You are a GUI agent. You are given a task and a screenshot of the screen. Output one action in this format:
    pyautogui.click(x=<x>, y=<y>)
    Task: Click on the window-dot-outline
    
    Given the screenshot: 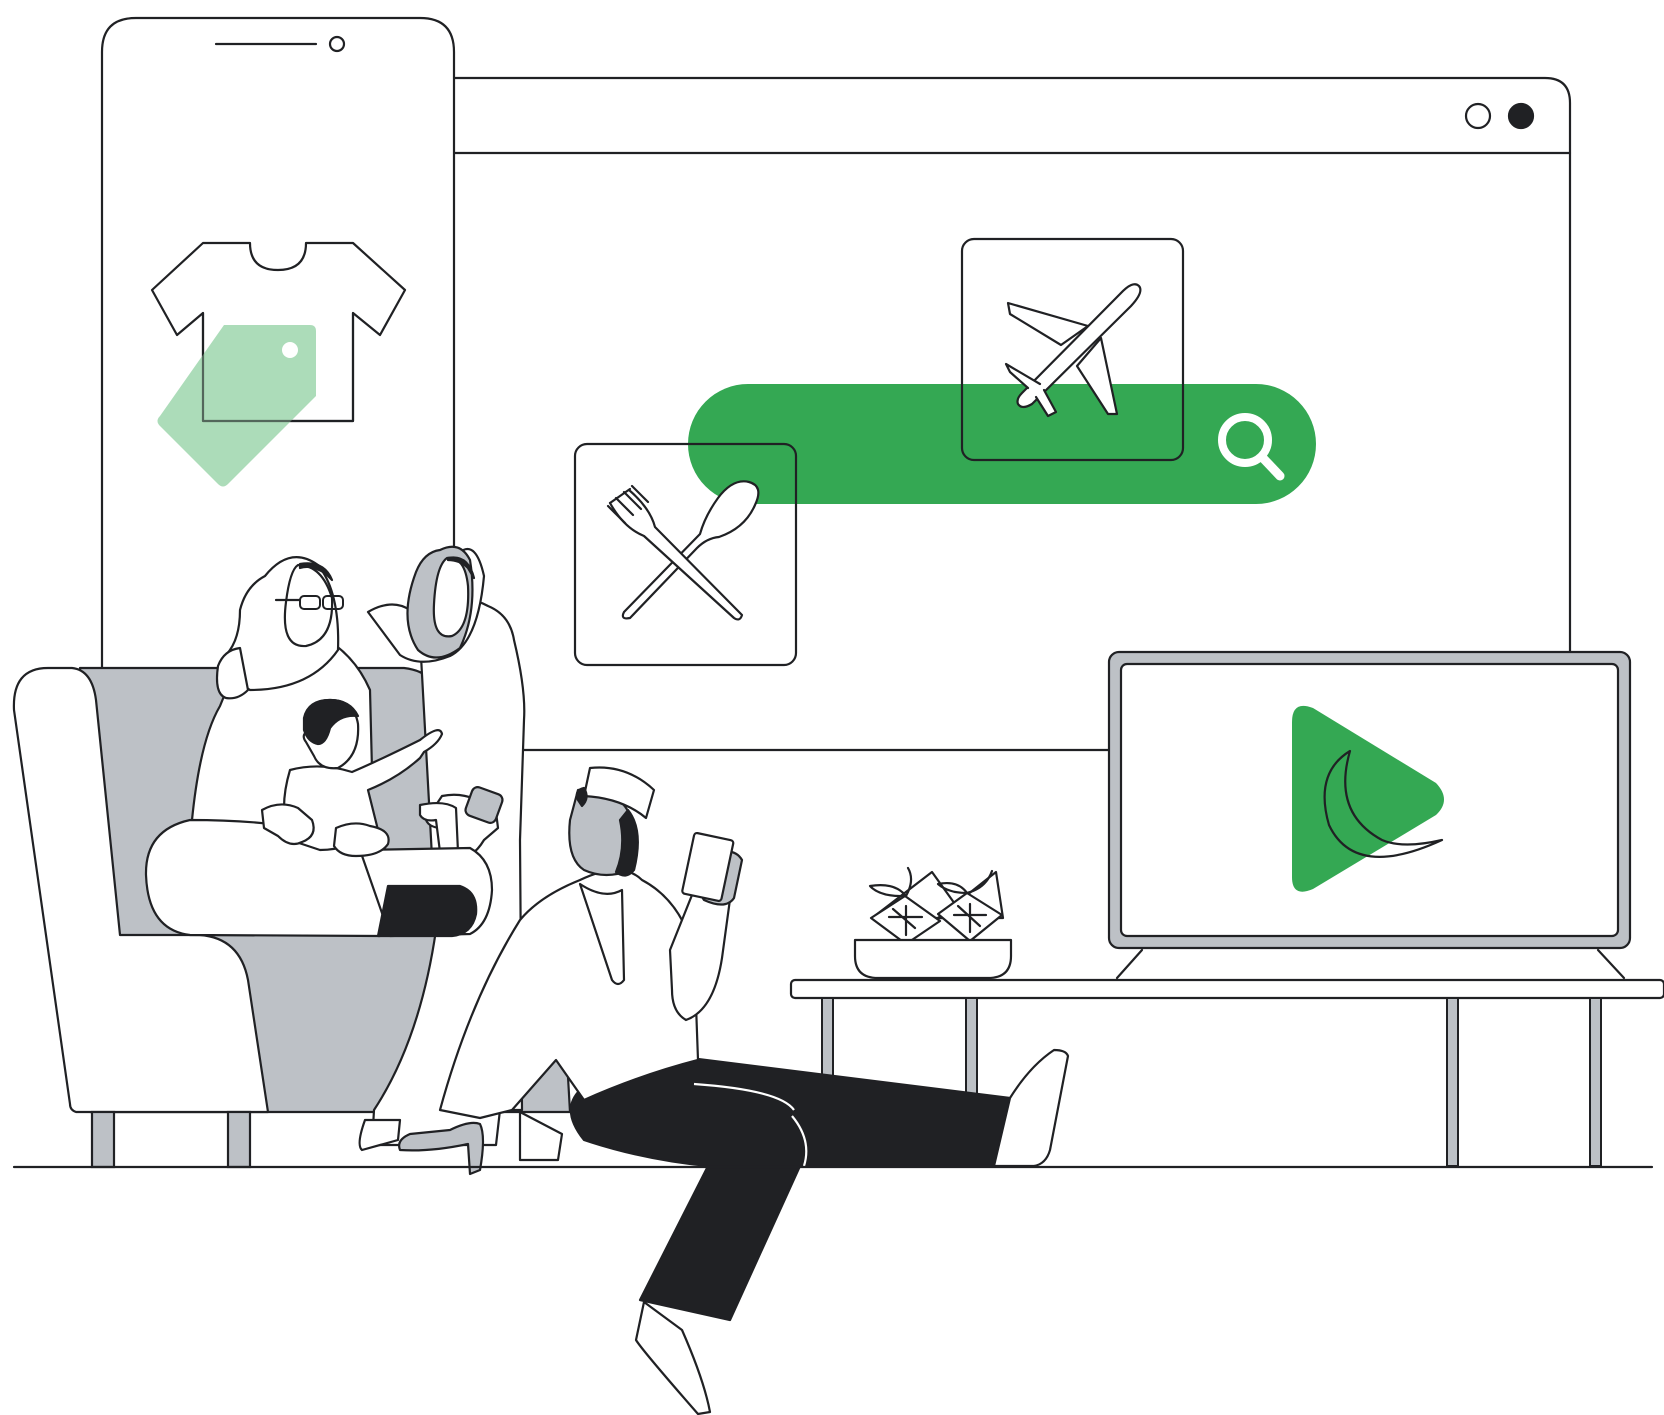 What is the action you would take?
    pyautogui.click(x=1478, y=116)
    